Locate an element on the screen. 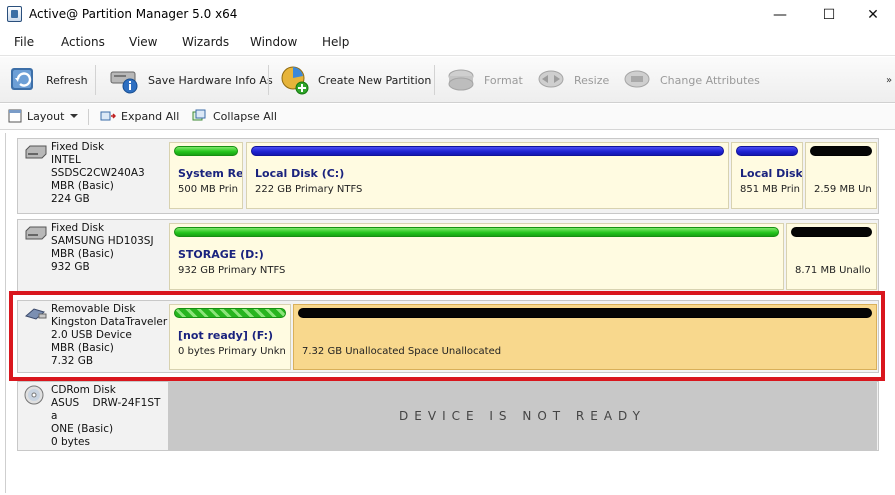 This screenshot has height=495, width=895. change-attributes-button: Change Attributes is located at coordinates (691, 80).